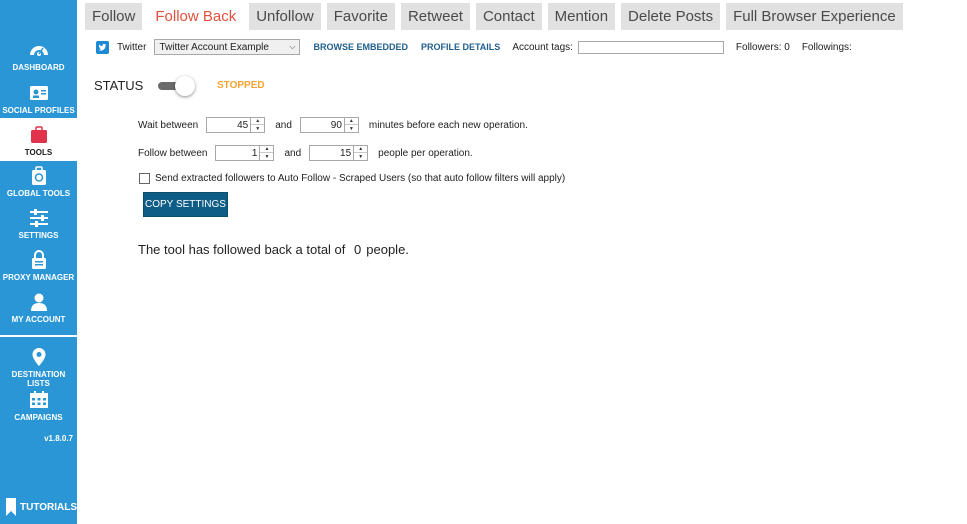 Image resolution: width=967 pixels, height=524 pixels. What do you see at coordinates (39, 218) in the screenshot?
I see `sliders-icon` at bounding box center [39, 218].